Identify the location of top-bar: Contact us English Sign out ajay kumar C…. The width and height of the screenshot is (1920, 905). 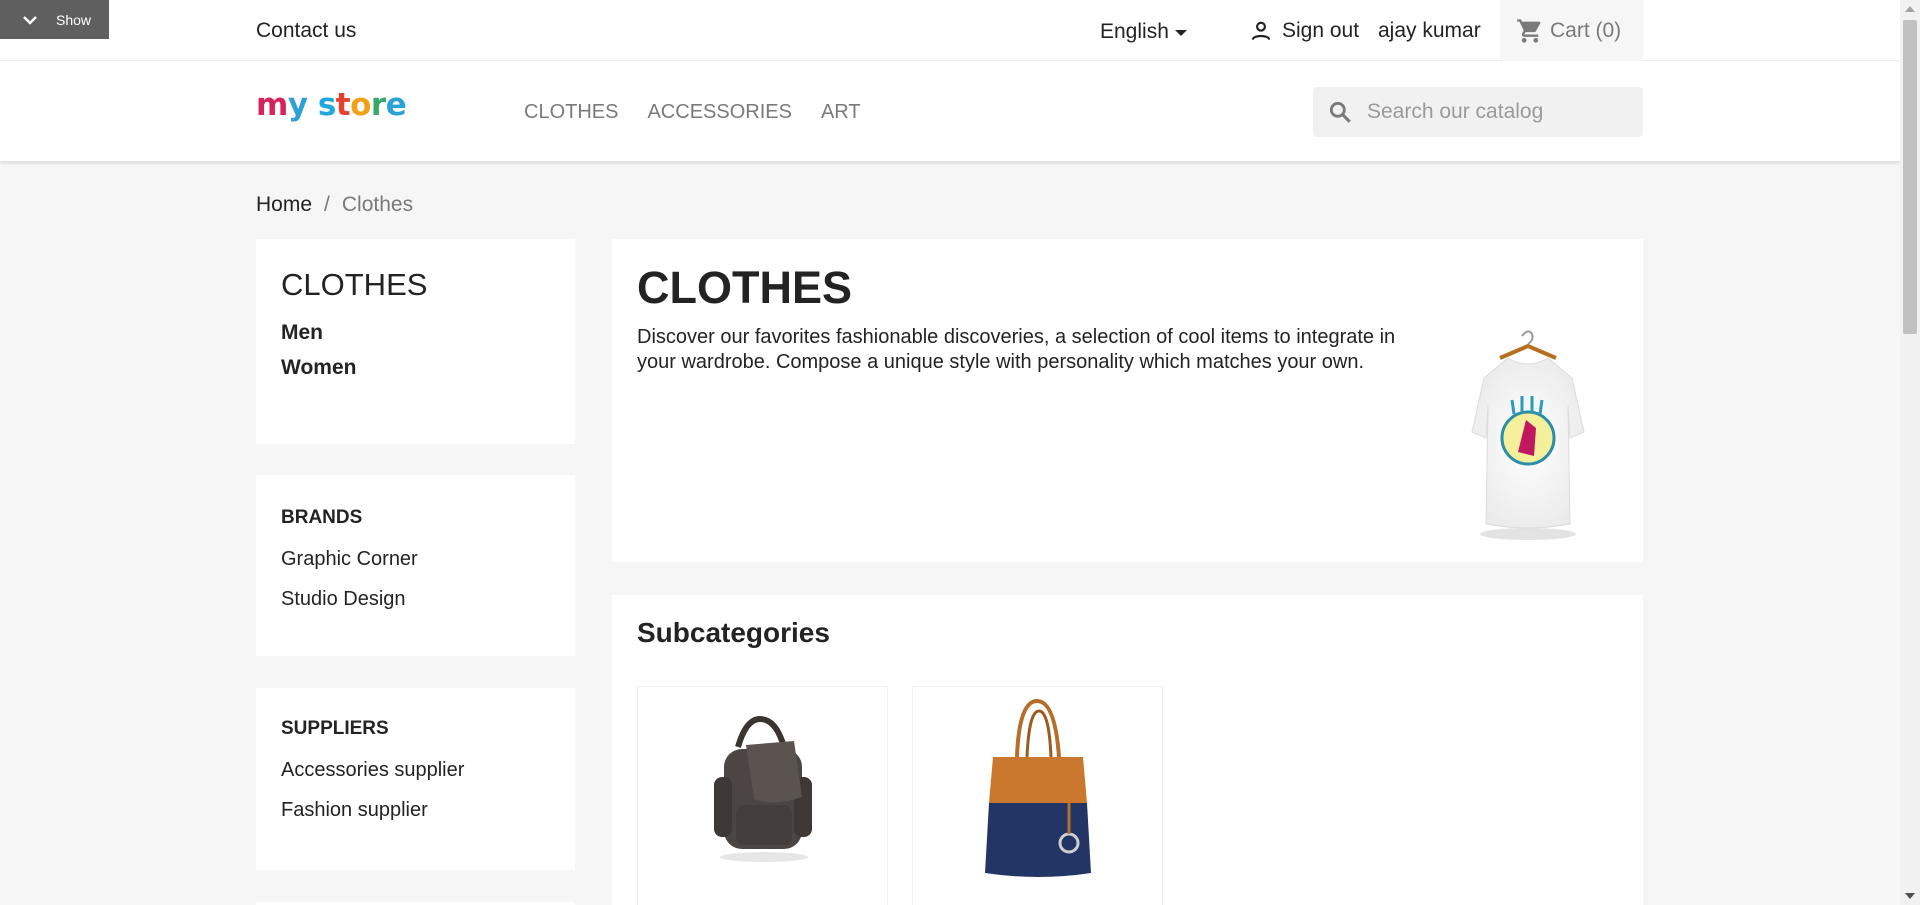
(950, 30).